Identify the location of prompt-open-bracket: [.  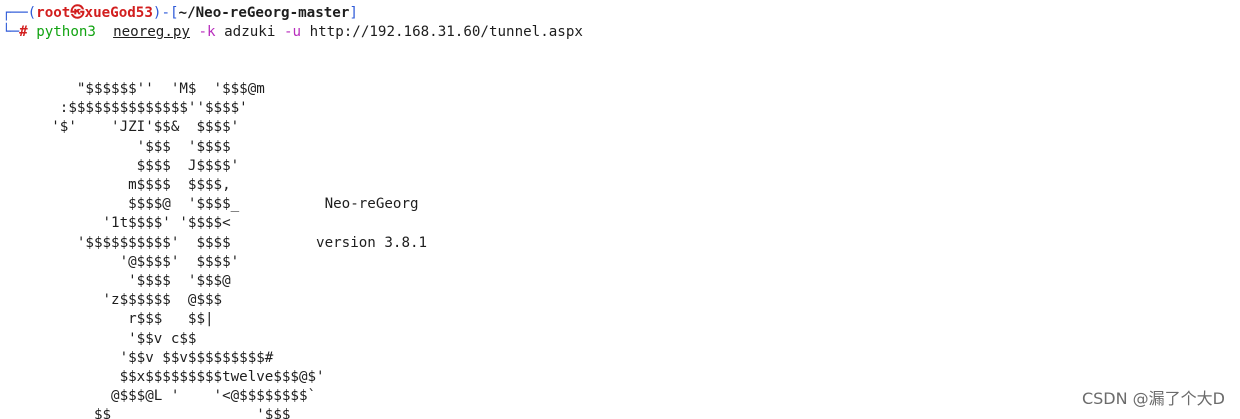
(174, 13).